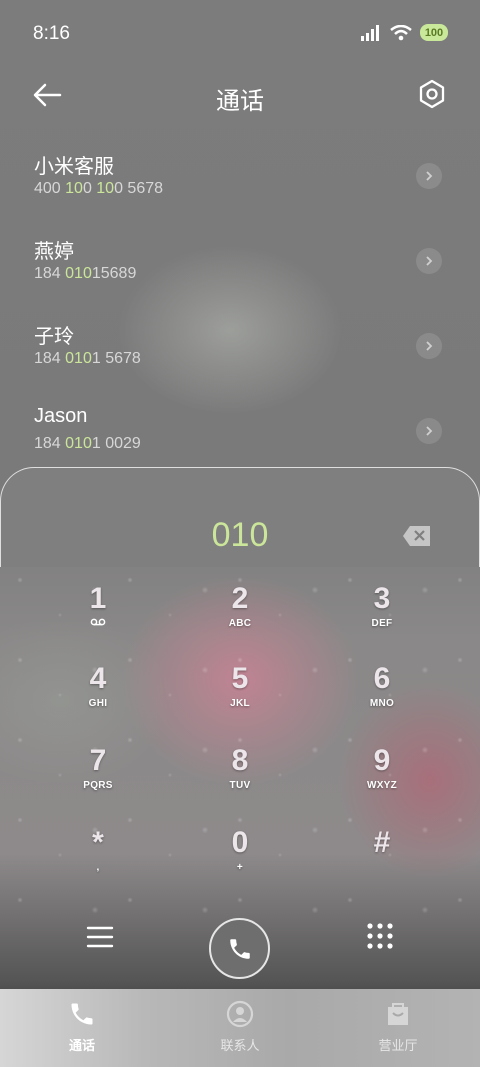 This screenshot has height=1067, width=480. What do you see at coordinates (240, 255) in the screenshot?
I see `contact-row: 燕婷 184 01015689` at bounding box center [240, 255].